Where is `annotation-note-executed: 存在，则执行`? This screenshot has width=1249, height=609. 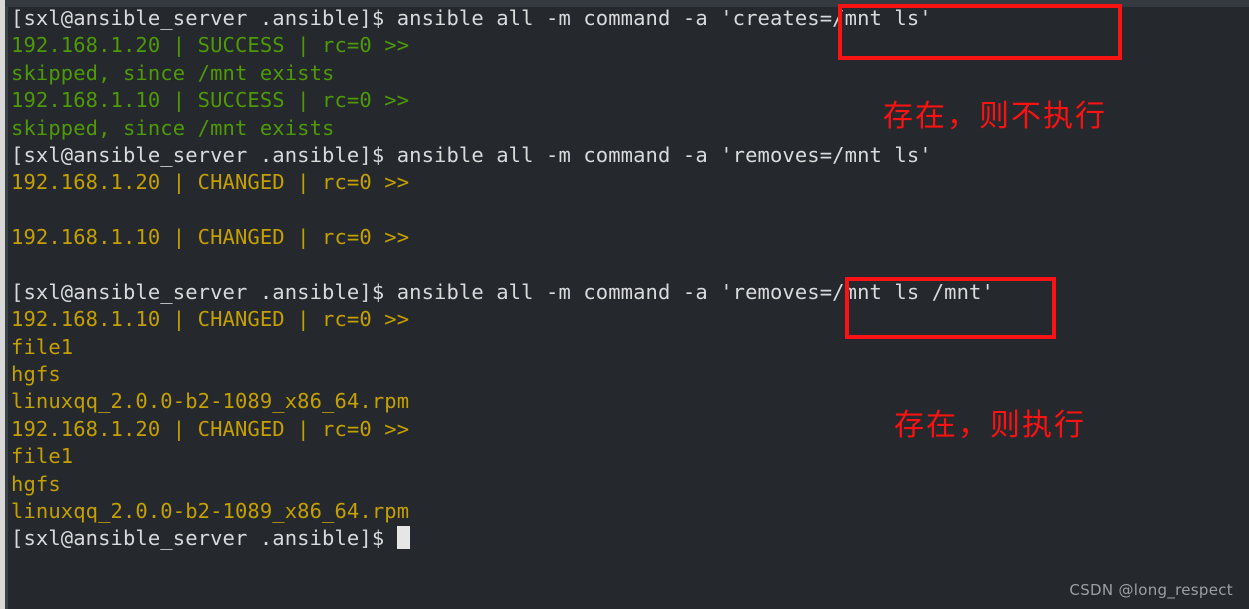
annotation-note-executed: 存在，则执行 is located at coordinates (990, 425).